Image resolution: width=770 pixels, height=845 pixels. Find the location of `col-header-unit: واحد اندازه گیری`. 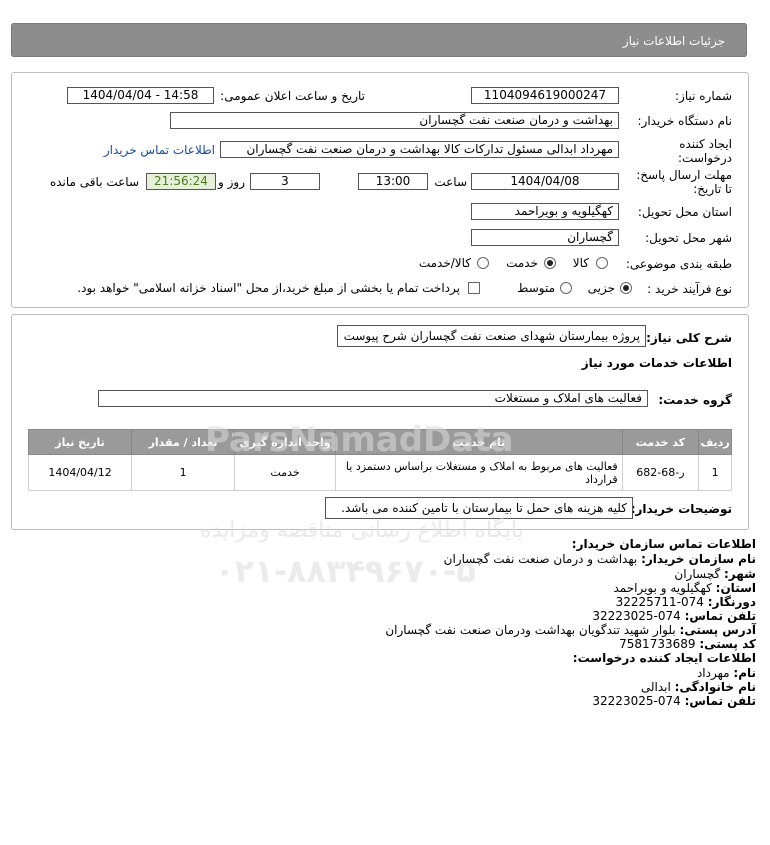

col-header-unit: واحد اندازه گیری is located at coordinates (285, 442).